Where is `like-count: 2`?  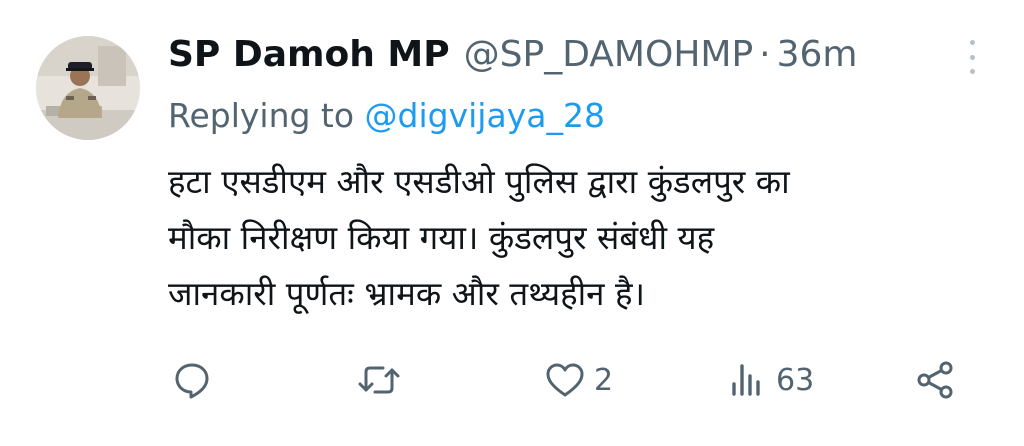 like-count: 2 is located at coordinates (604, 380).